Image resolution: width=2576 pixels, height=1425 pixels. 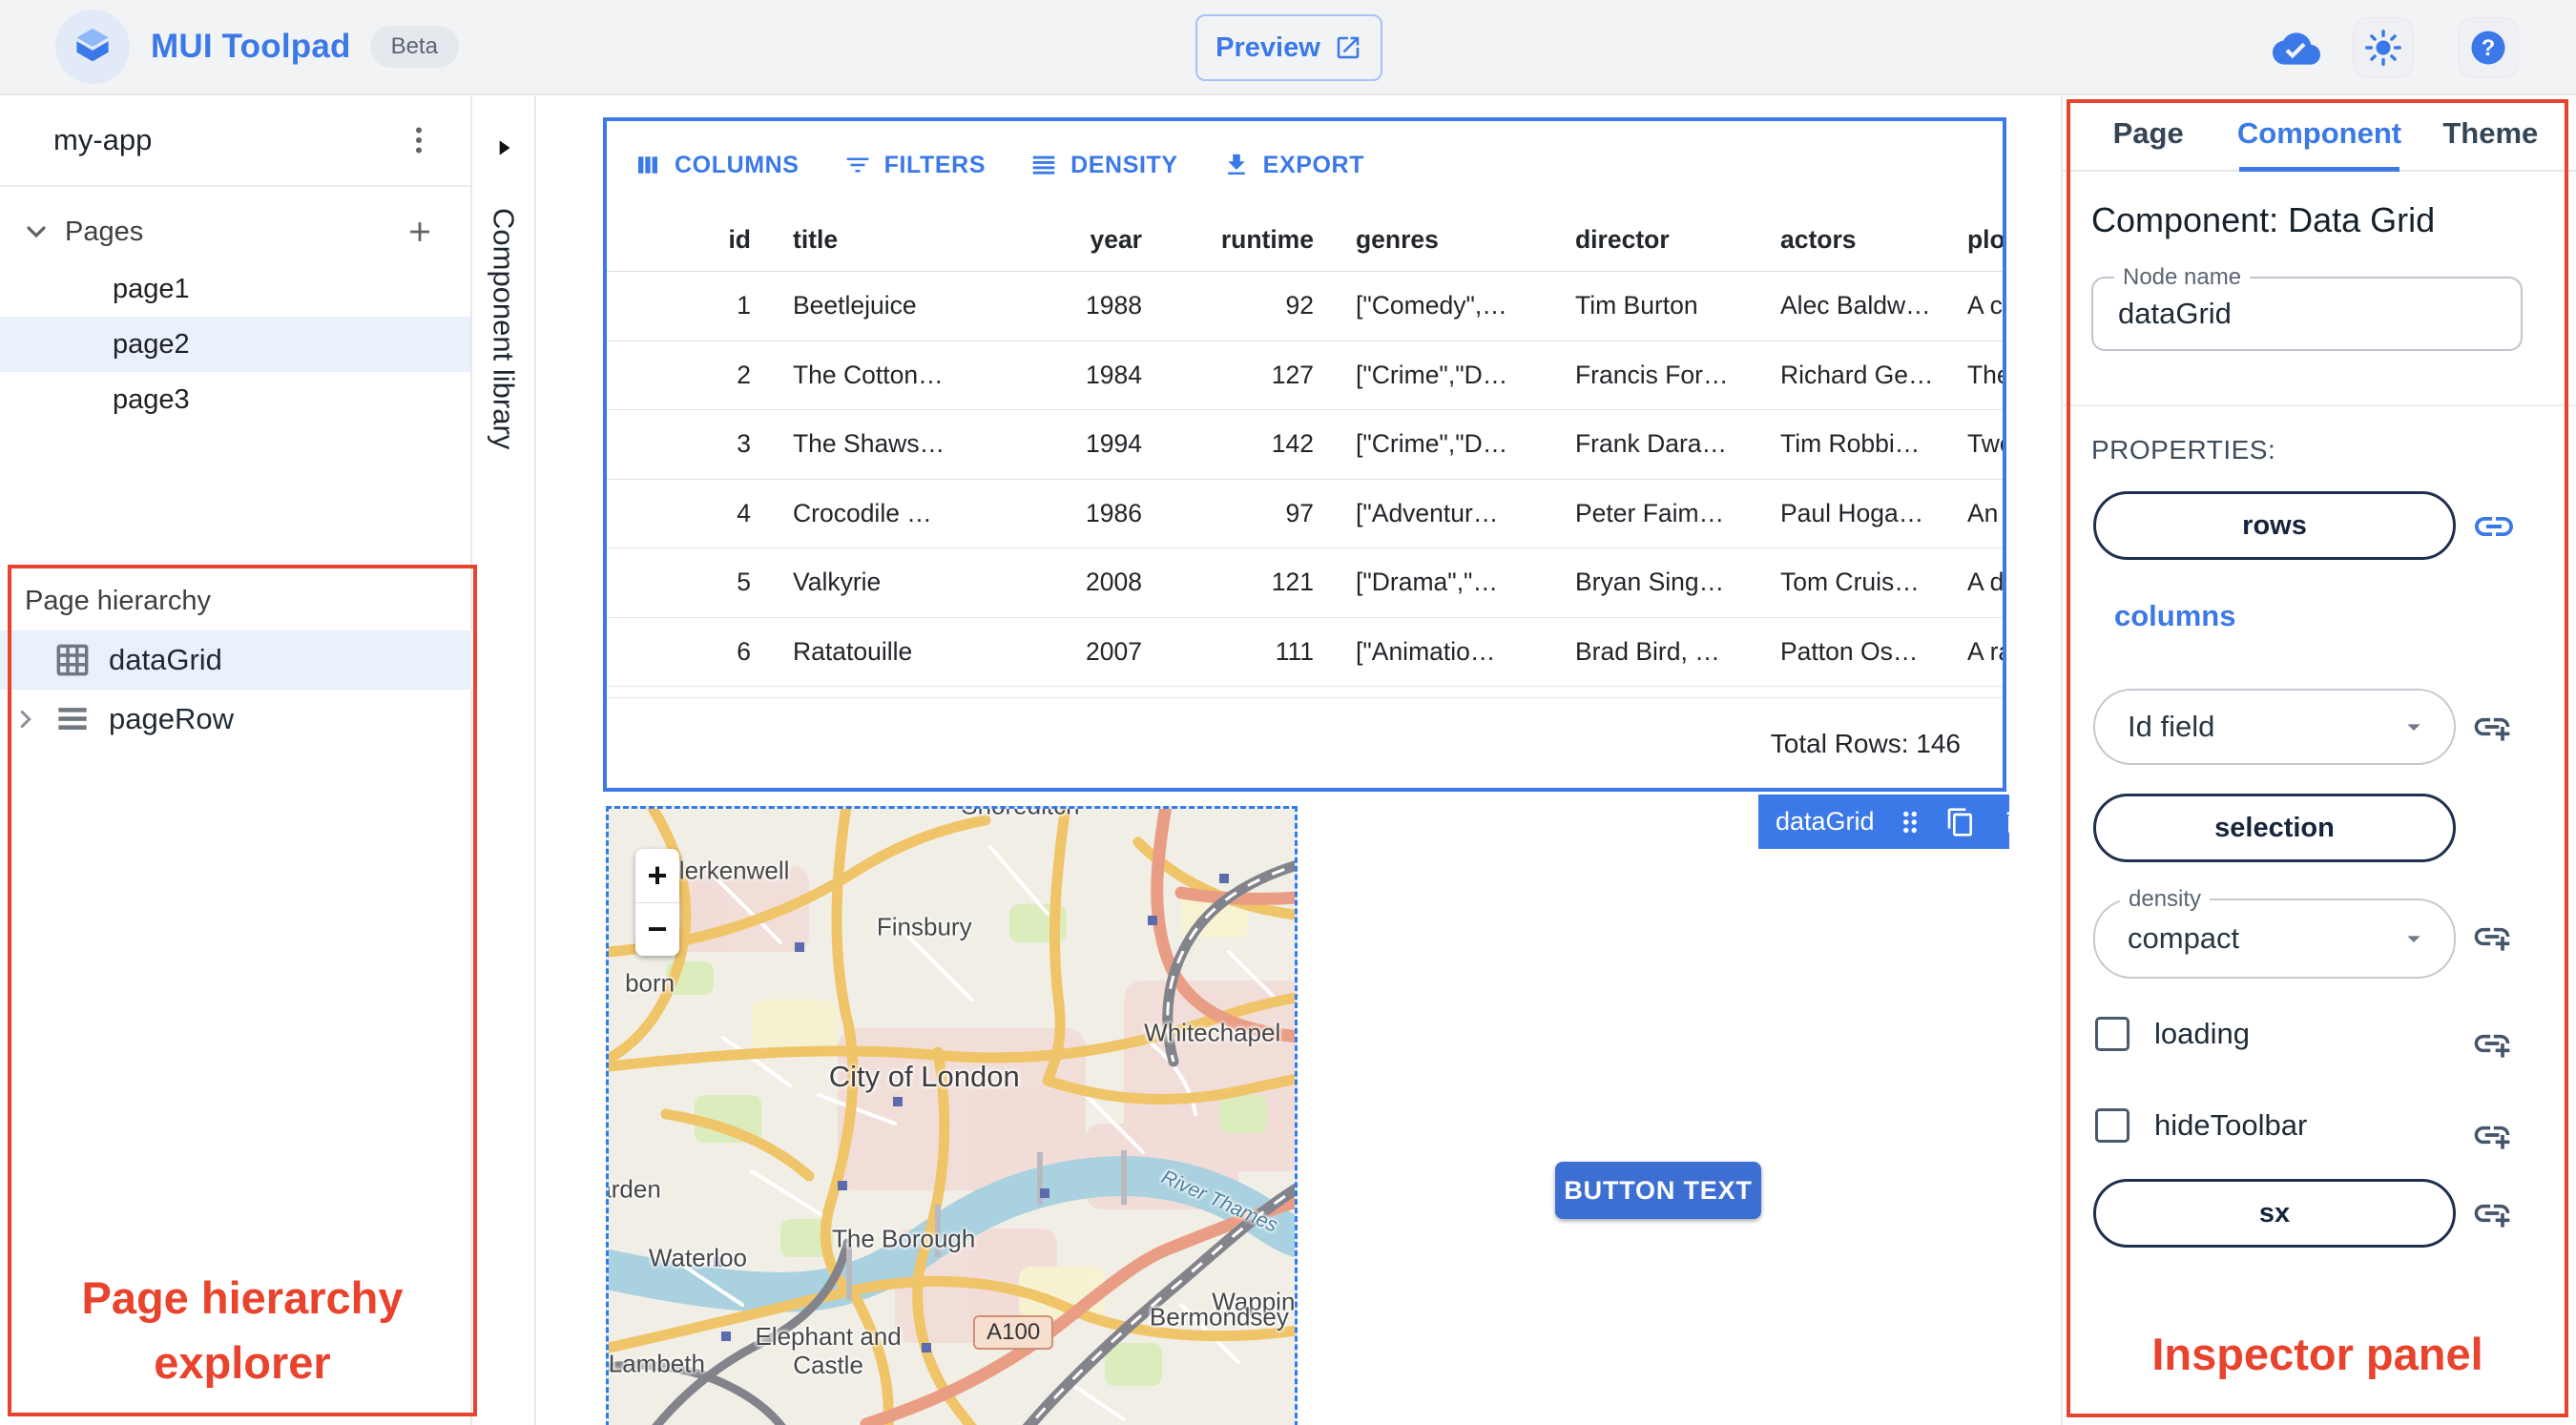 I want to click on column-header-genres: genres, so click(x=1444, y=240).